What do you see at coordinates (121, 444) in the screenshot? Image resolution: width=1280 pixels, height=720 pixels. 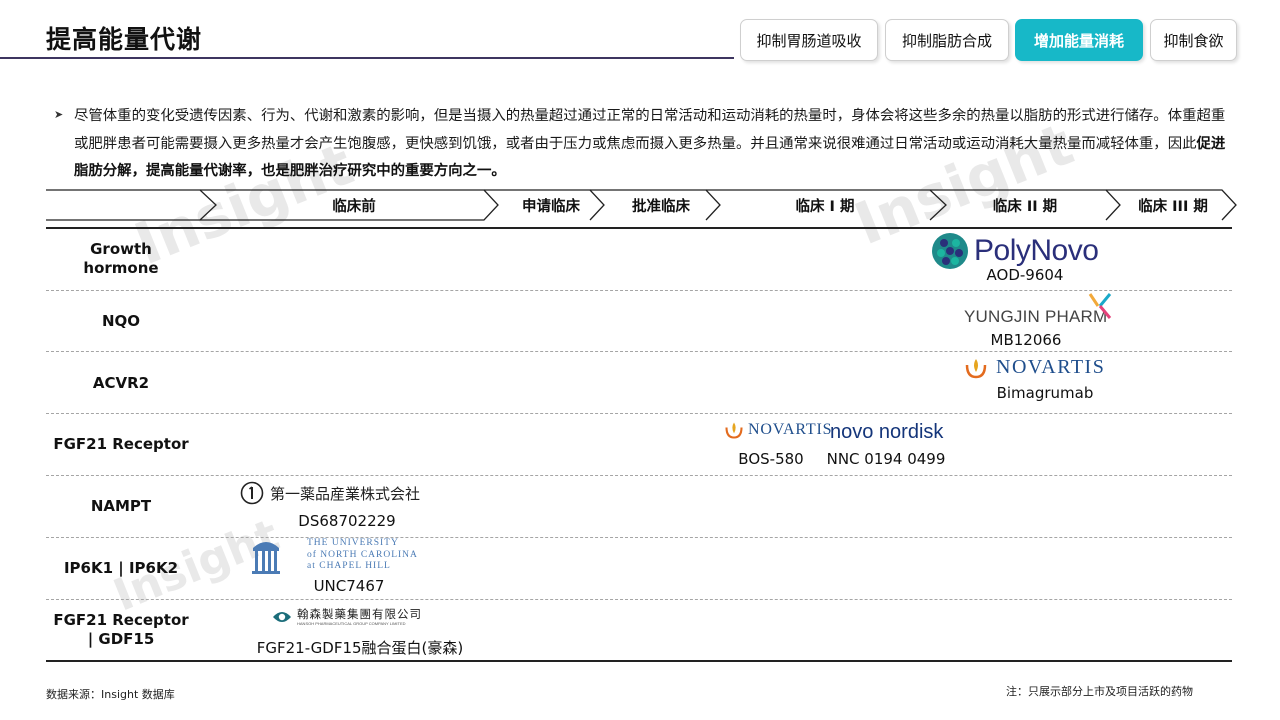 I see `target-fgf21-receptor: FGF21 Receptor` at bounding box center [121, 444].